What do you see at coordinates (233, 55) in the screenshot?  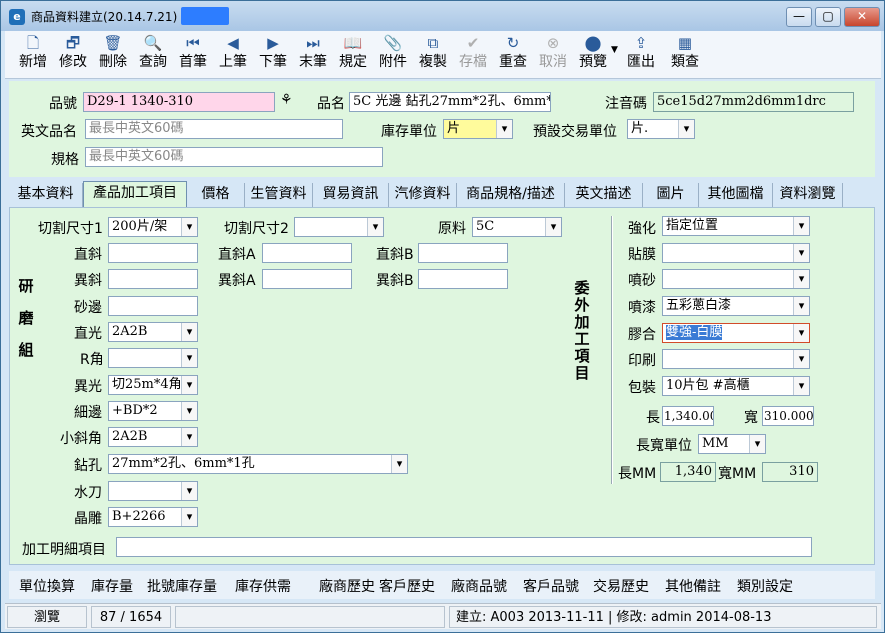 I see `toolbar-button-5: ◀ 上筆` at bounding box center [233, 55].